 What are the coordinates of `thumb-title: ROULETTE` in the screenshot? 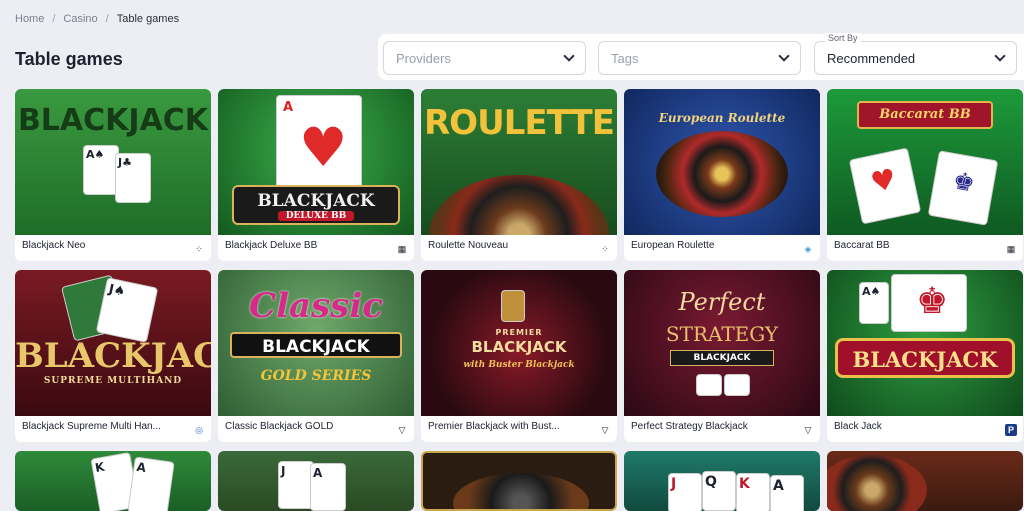 It's located at (519, 123).